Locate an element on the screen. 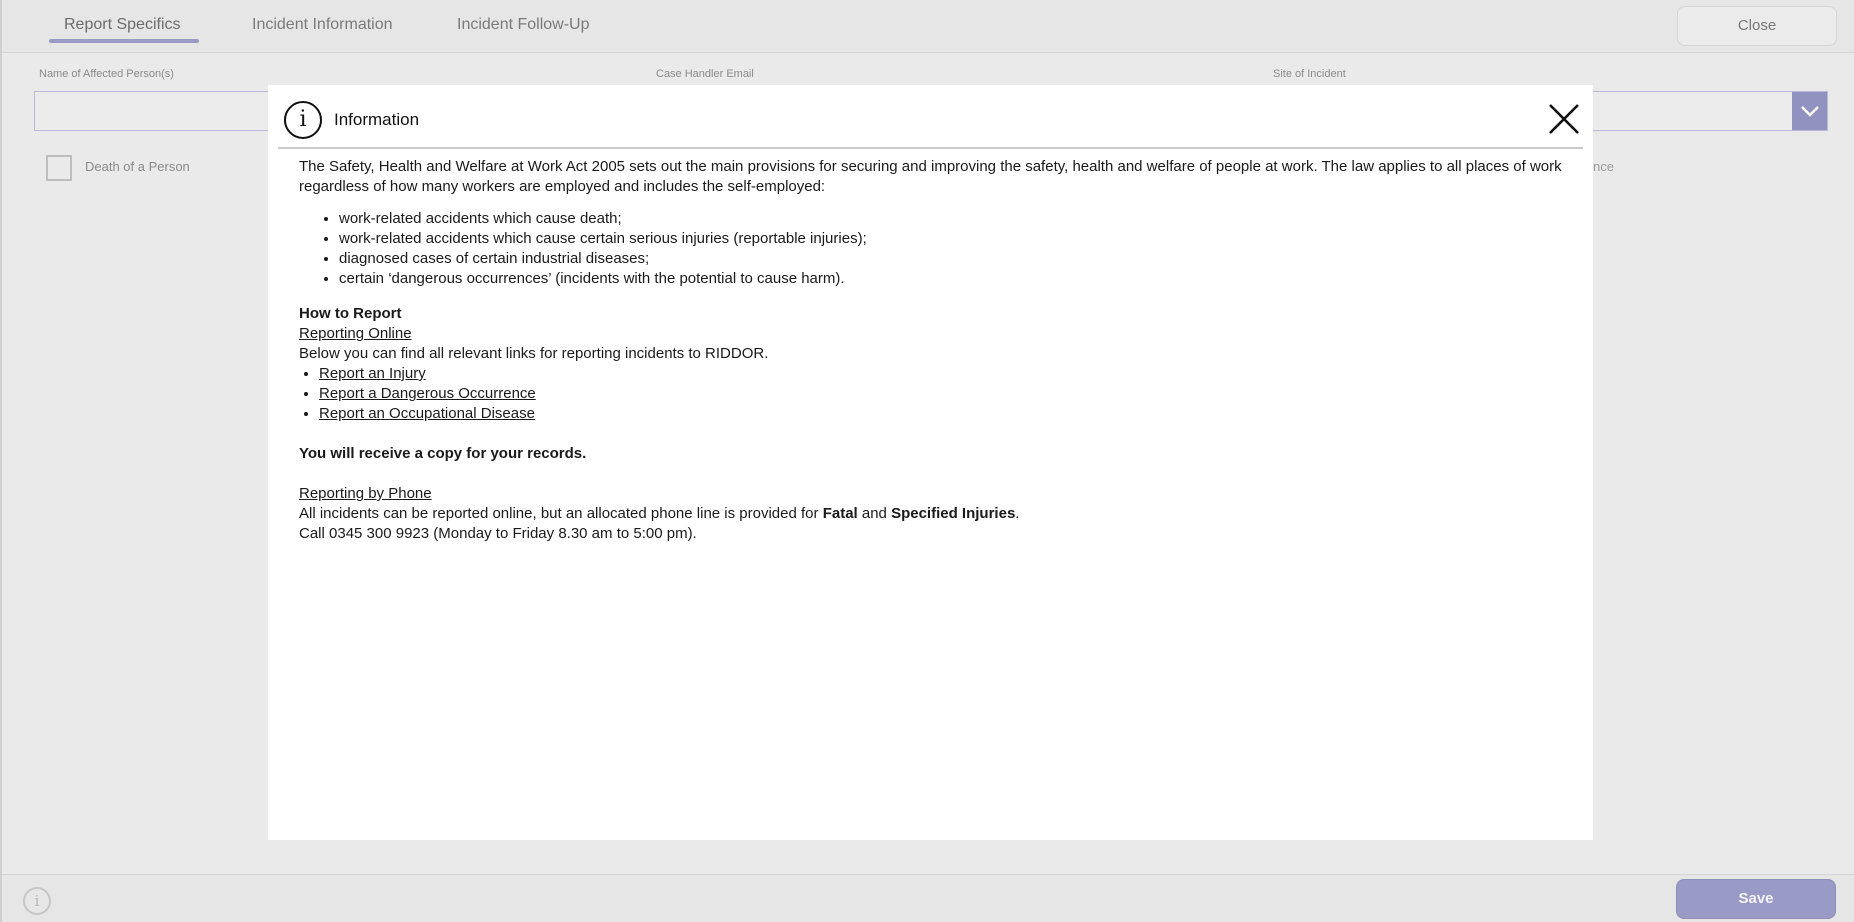  chevron-down-icon is located at coordinates (1809, 111).